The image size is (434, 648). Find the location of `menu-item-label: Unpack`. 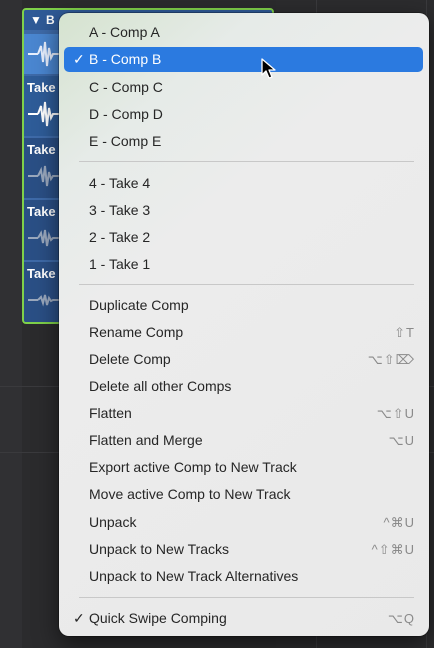

menu-item-label: Unpack is located at coordinates (113, 522).